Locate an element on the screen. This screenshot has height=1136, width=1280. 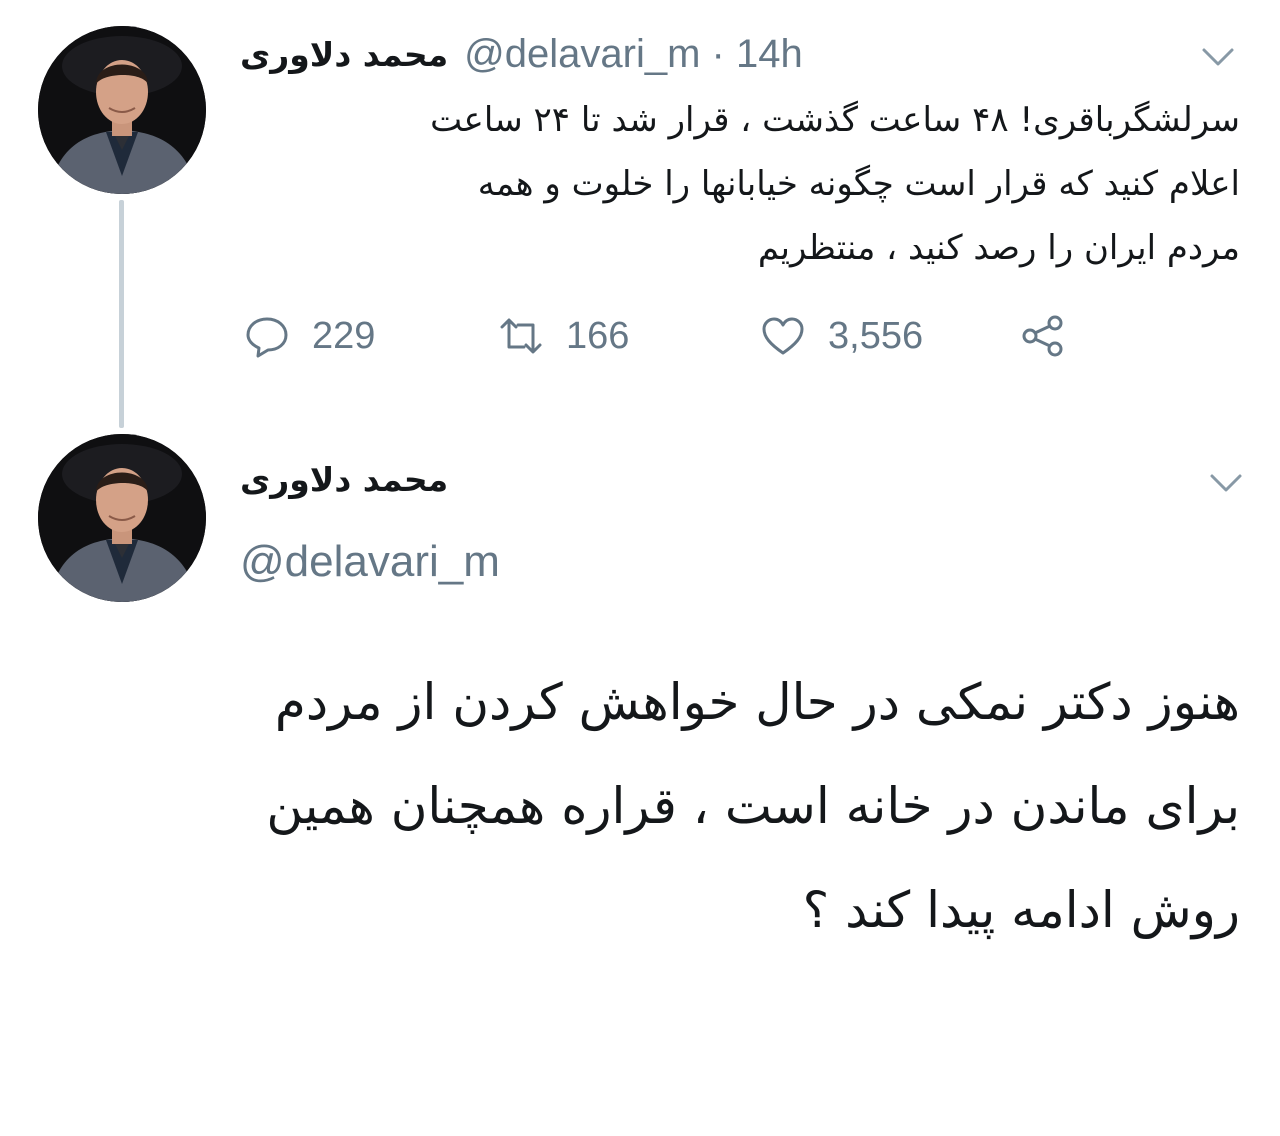
tweet-header: محمد دلاوری @delavari_m · 14h is located at coordinates (590, 54).